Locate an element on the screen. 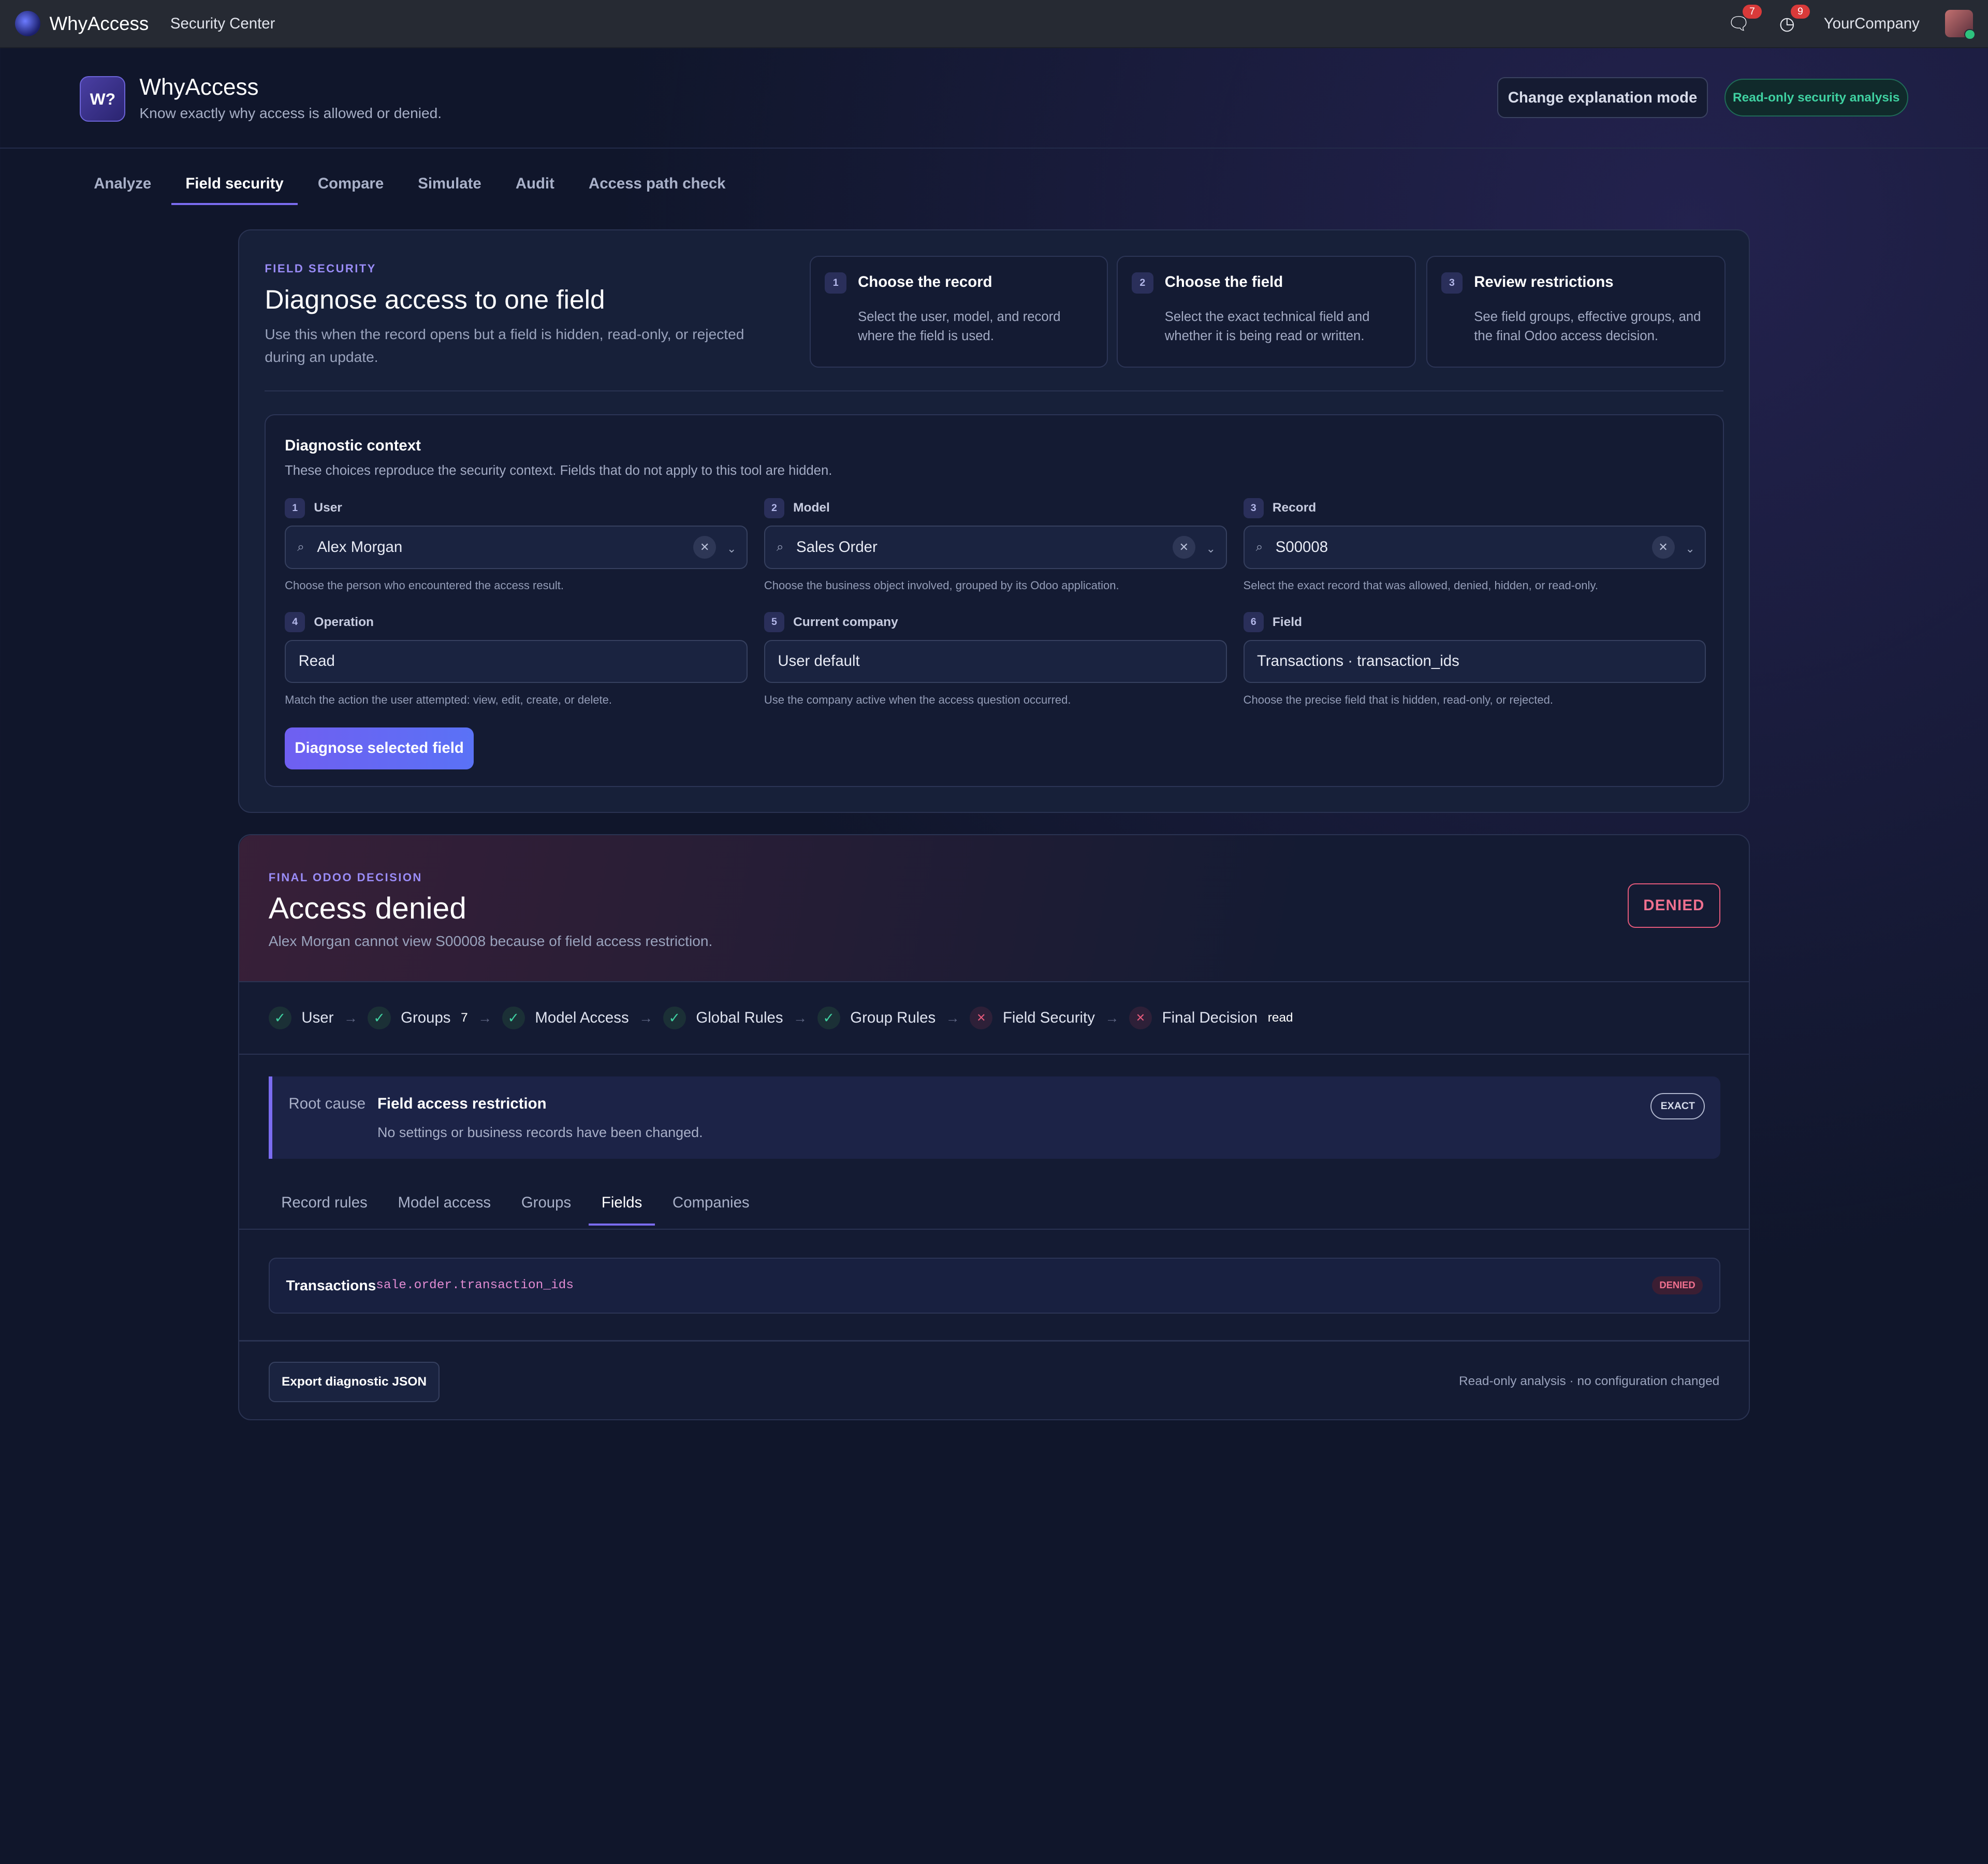 The height and width of the screenshot is (1864, 1988). export-json-button: Export diagnostic JSON is located at coordinates (354, 1382).